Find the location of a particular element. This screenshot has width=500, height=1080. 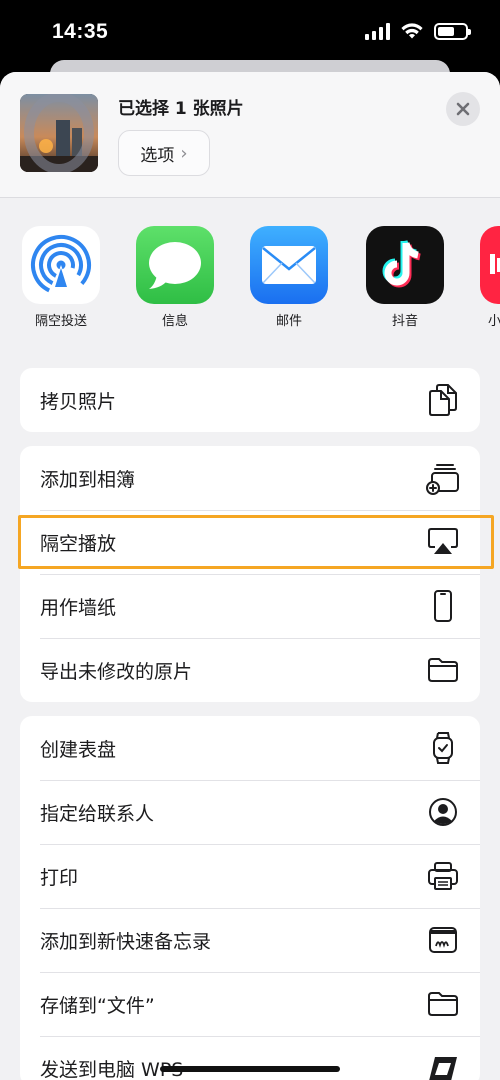

options-label: 选项 is located at coordinates (157, 155).